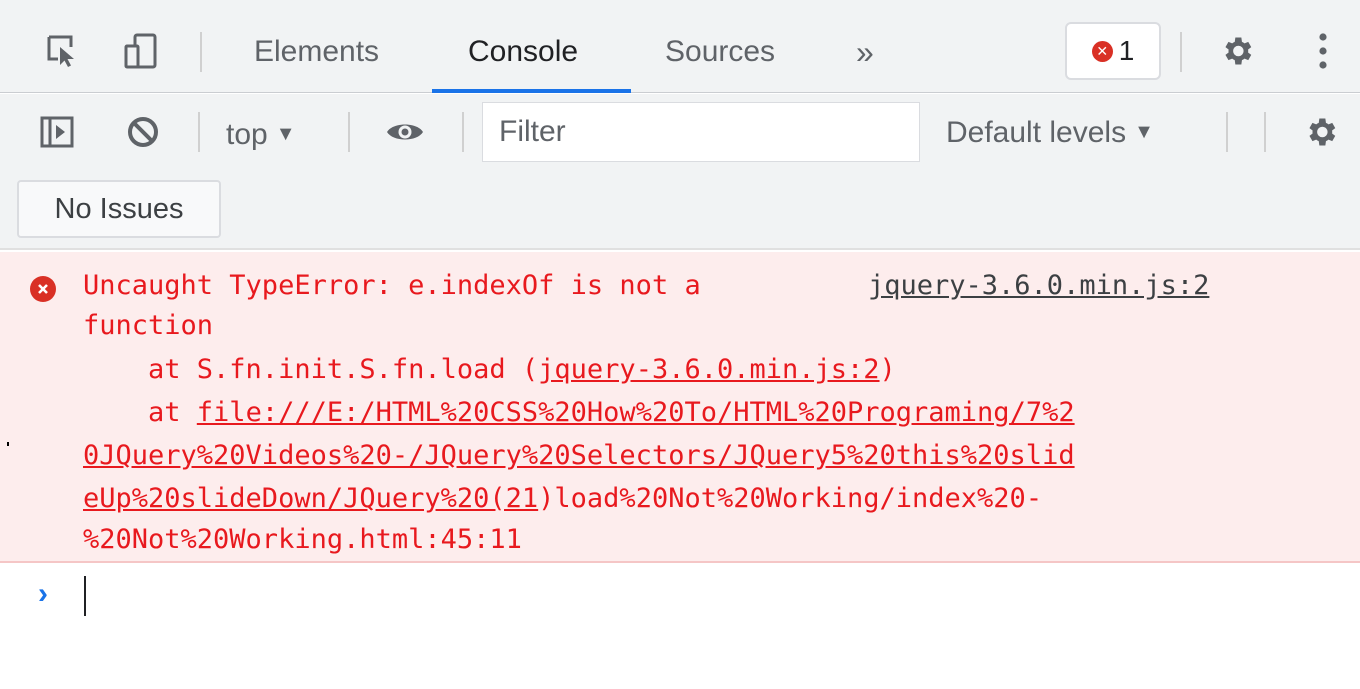  I want to click on stack-frame-2-link-part-3: eUp%20slideDown/JQuery%20(21, so click(310, 498).